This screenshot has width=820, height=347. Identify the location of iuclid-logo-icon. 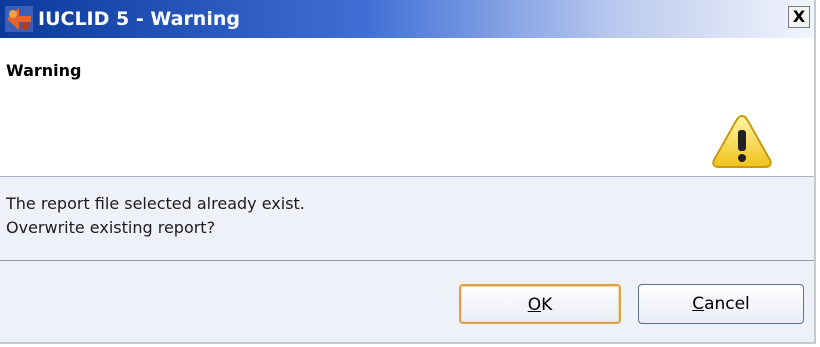
(19, 19).